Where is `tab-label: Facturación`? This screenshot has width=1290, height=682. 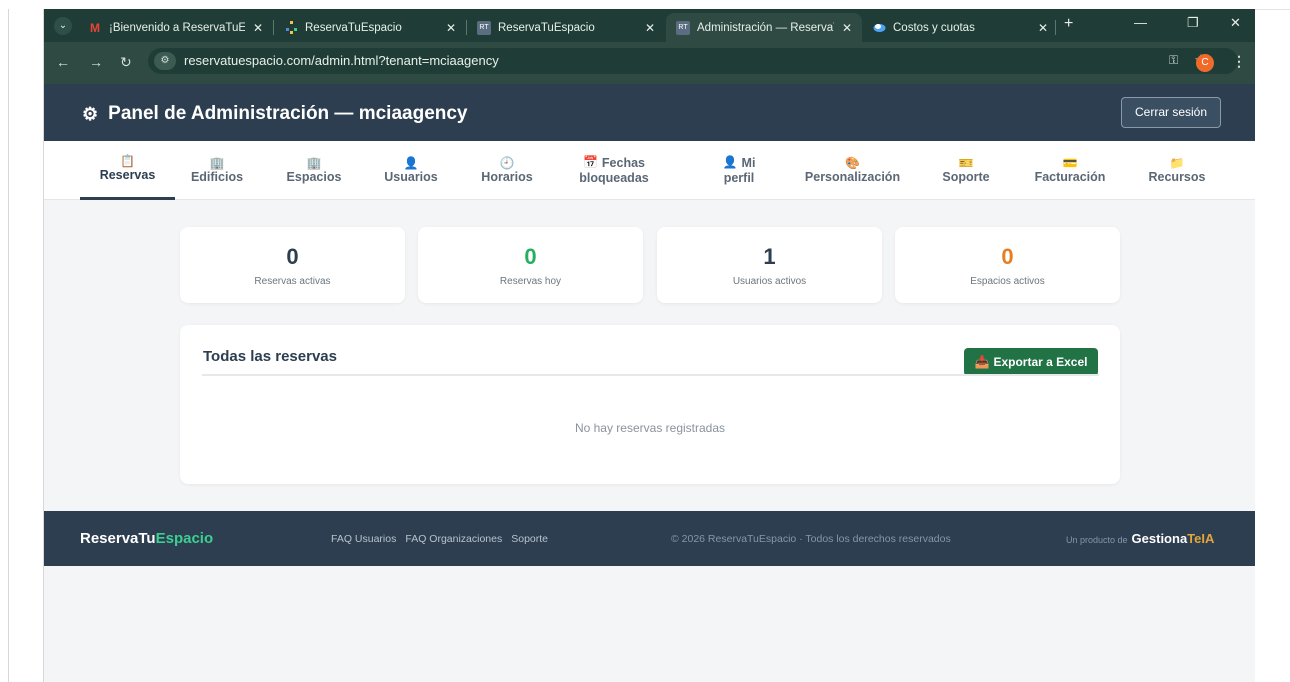
tab-label: Facturación is located at coordinates (1070, 176).